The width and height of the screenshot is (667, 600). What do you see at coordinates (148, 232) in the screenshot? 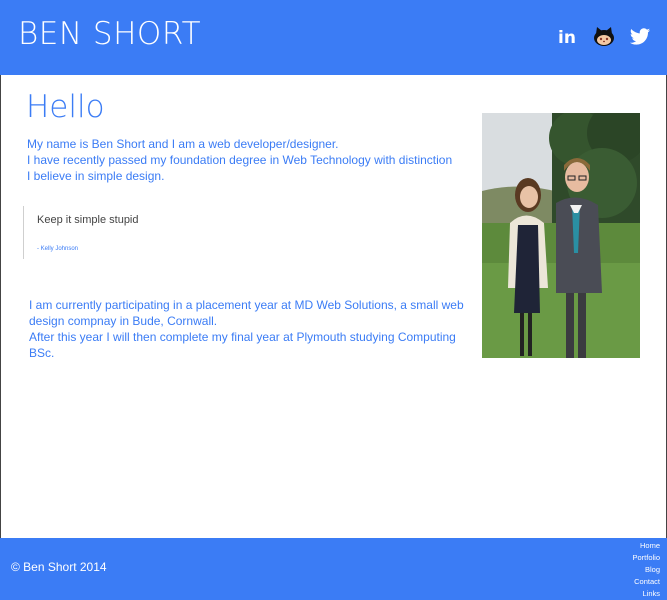
I see `blockquote: Keep it simple stupid - Kelly Johnson` at bounding box center [148, 232].